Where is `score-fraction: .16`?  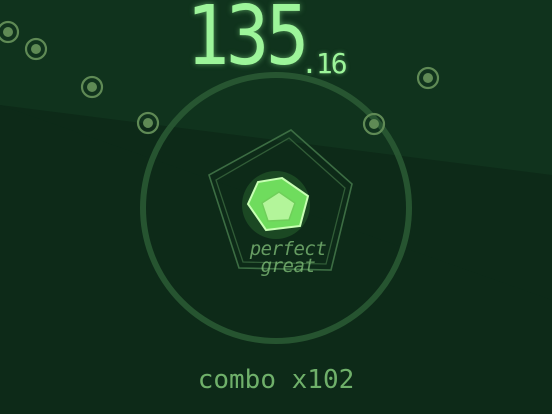
score-fraction: .16 is located at coordinates (324, 63).